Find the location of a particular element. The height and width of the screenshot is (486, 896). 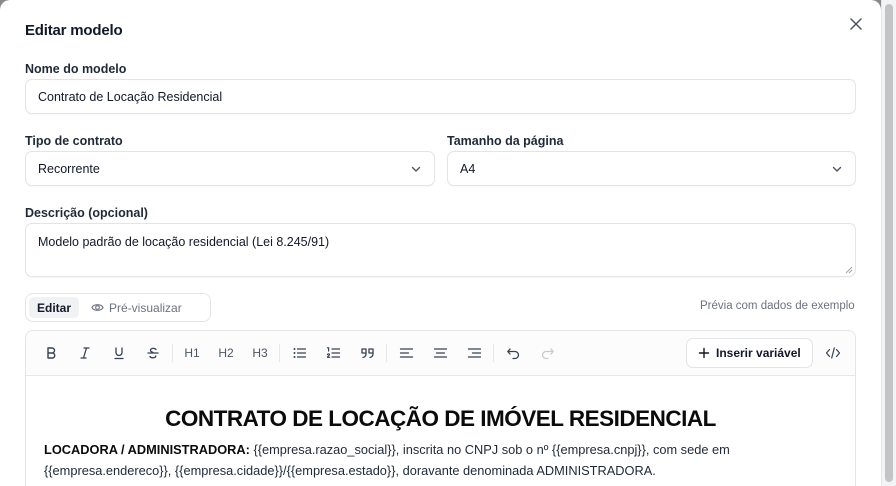

italic-icon is located at coordinates (85, 353).